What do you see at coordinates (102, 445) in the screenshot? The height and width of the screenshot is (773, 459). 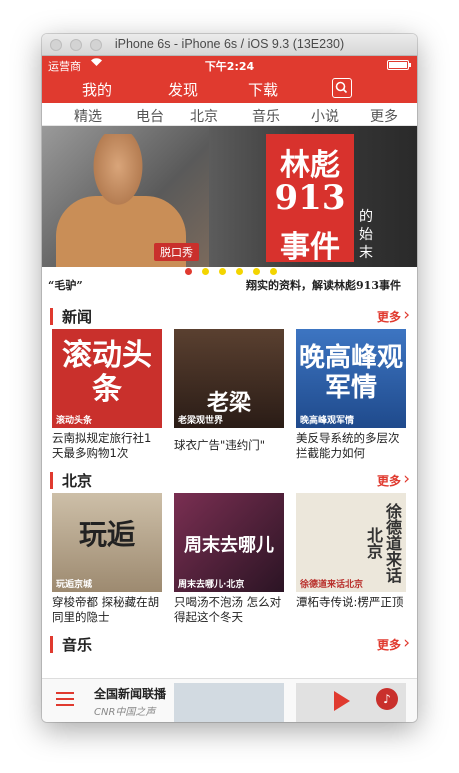 I see `program-title: 云南拟规定旅行社1天最多购物1次` at bounding box center [102, 445].